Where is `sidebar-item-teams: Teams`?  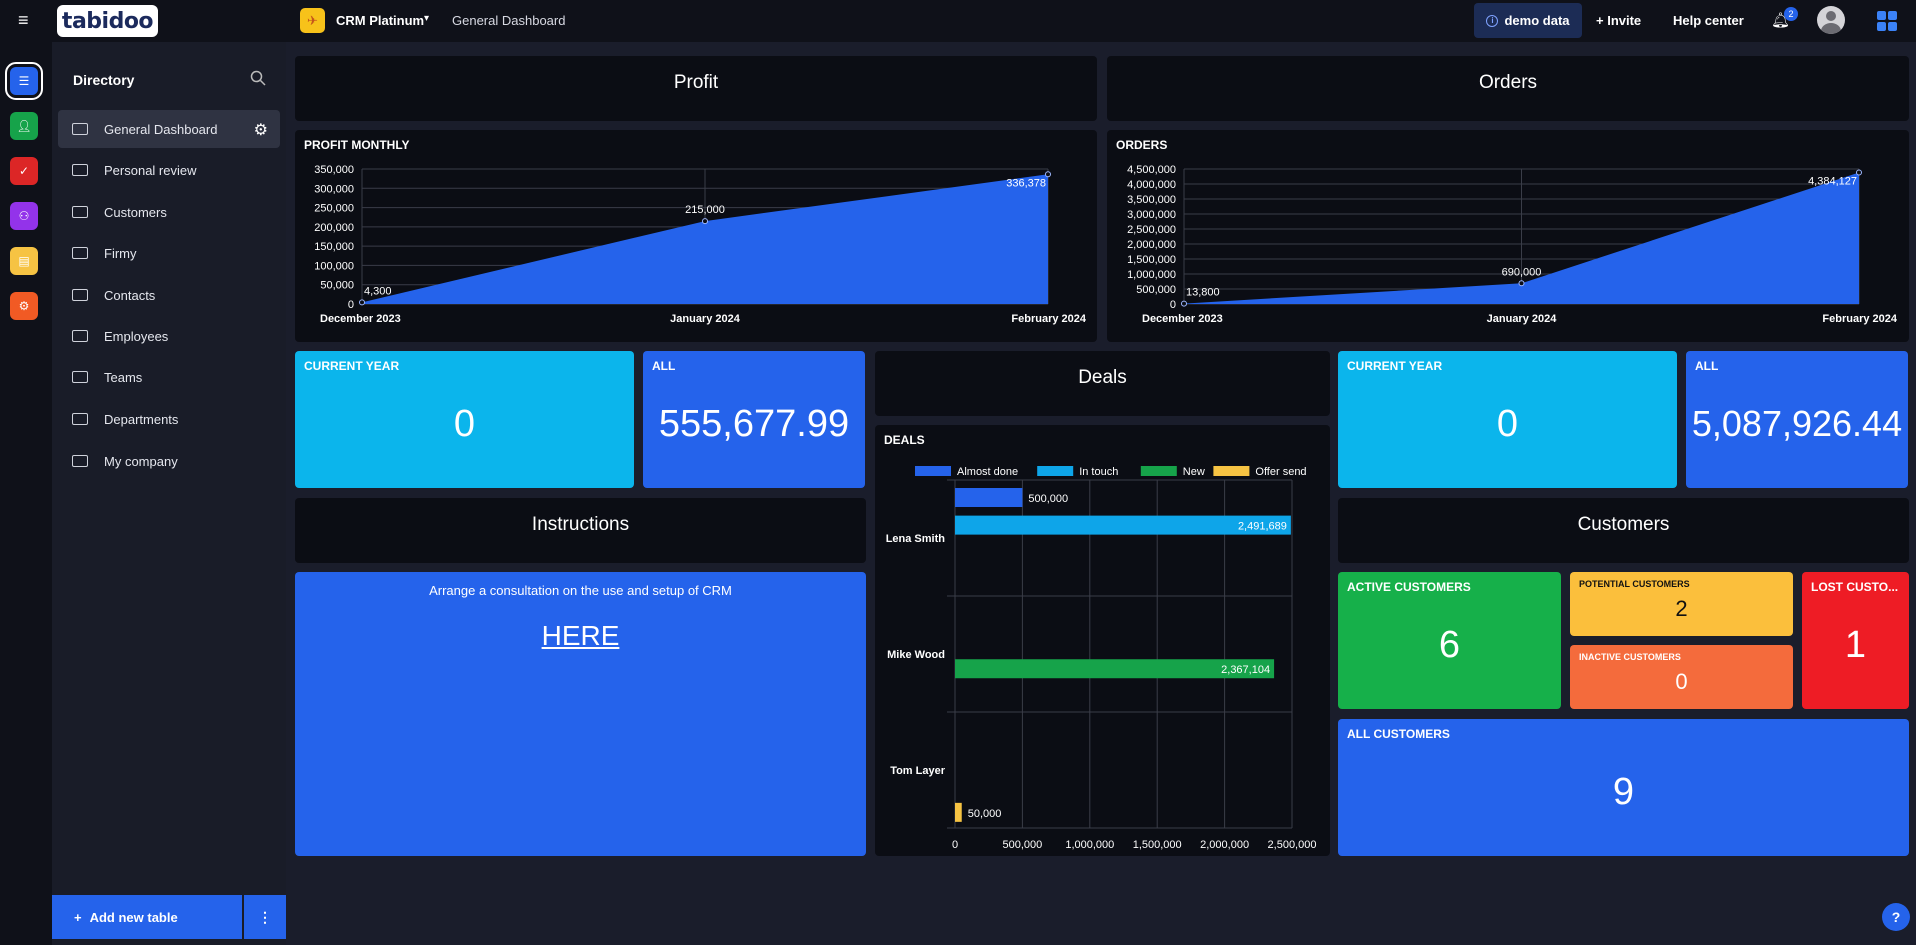 sidebar-item-teams: Teams is located at coordinates (169, 377).